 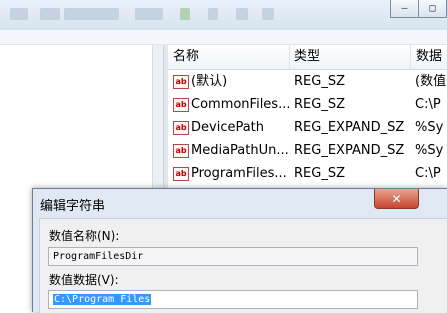 What do you see at coordinates (223, 15) in the screenshot?
I see `toolbar: — □` at bounding box center [223, 15].